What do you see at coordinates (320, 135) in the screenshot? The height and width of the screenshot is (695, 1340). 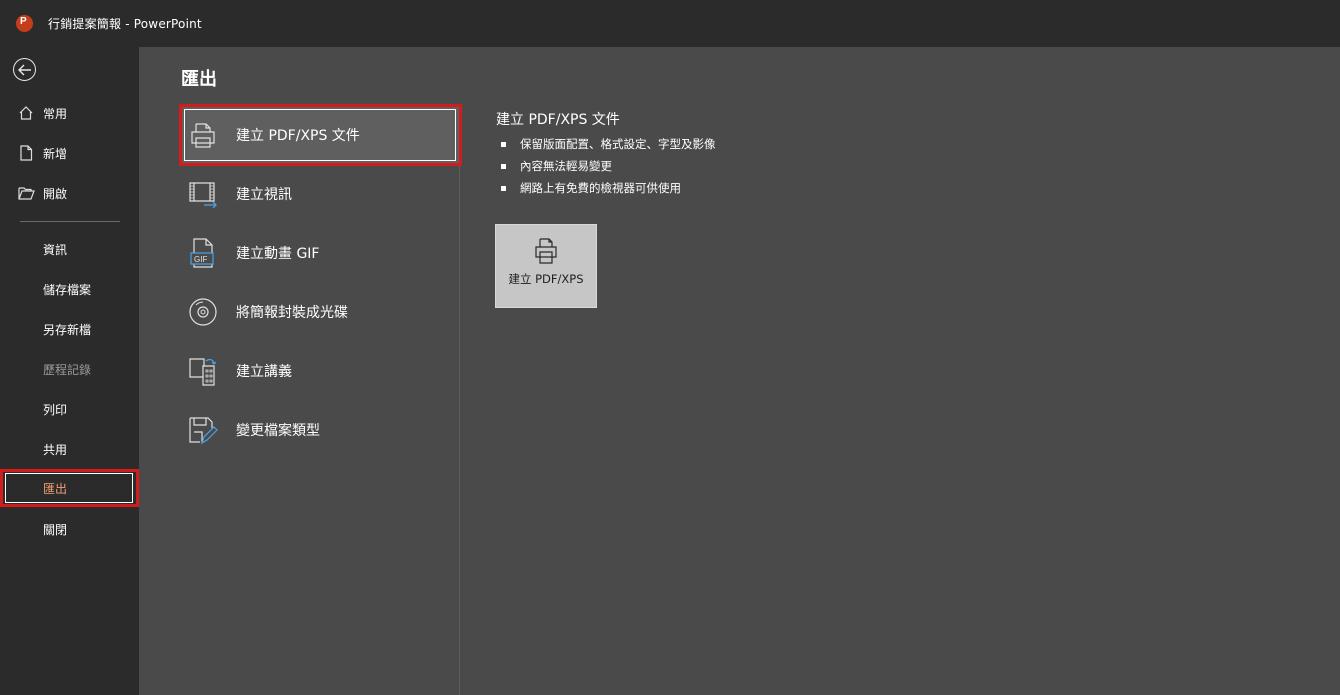 I see `option-focus-outline` at bounding box center [320, 135].